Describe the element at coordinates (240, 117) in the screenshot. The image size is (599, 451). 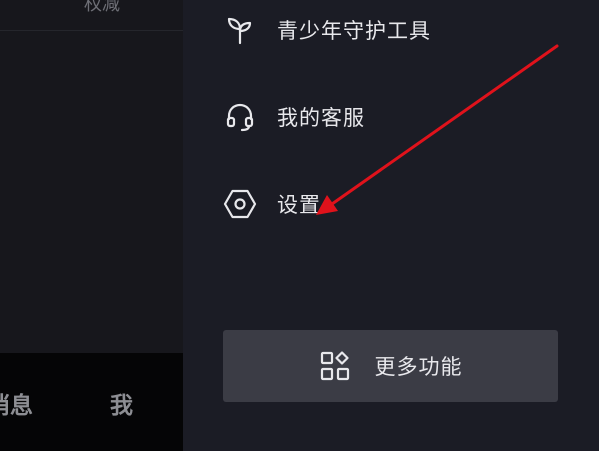
I see `headset-icon` at that location.